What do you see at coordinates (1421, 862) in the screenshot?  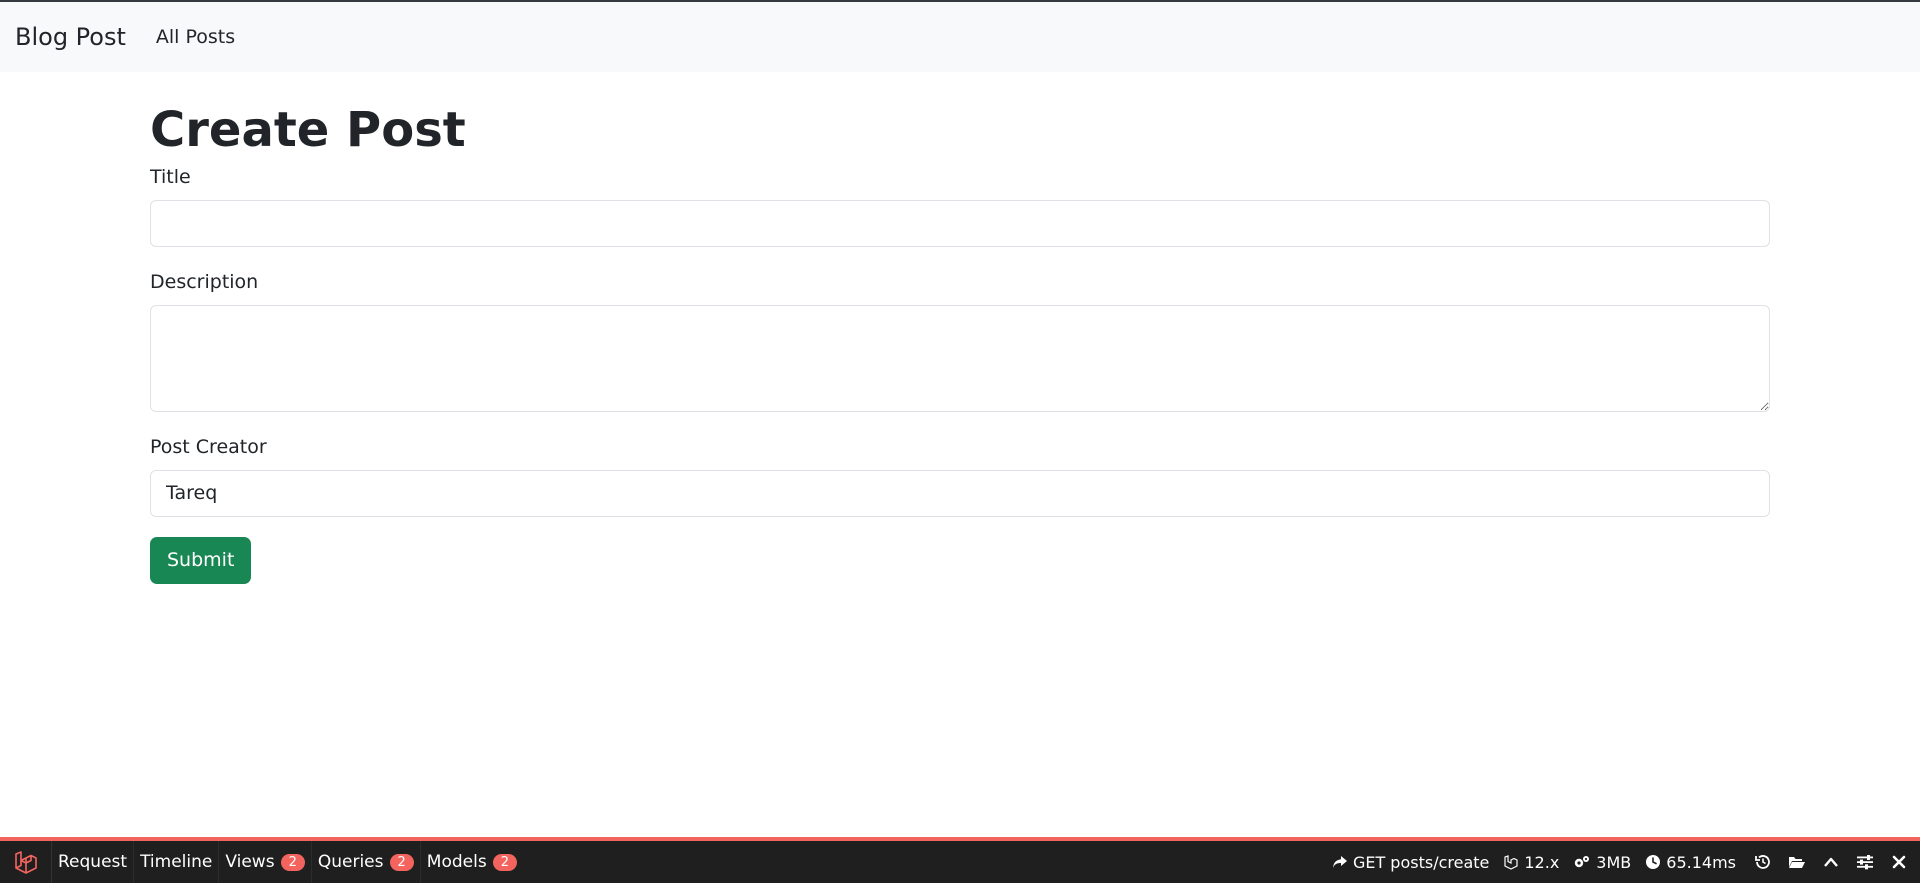 I see `debugbar-route-text: GET posts/create` at bounding box center [1421, 862].